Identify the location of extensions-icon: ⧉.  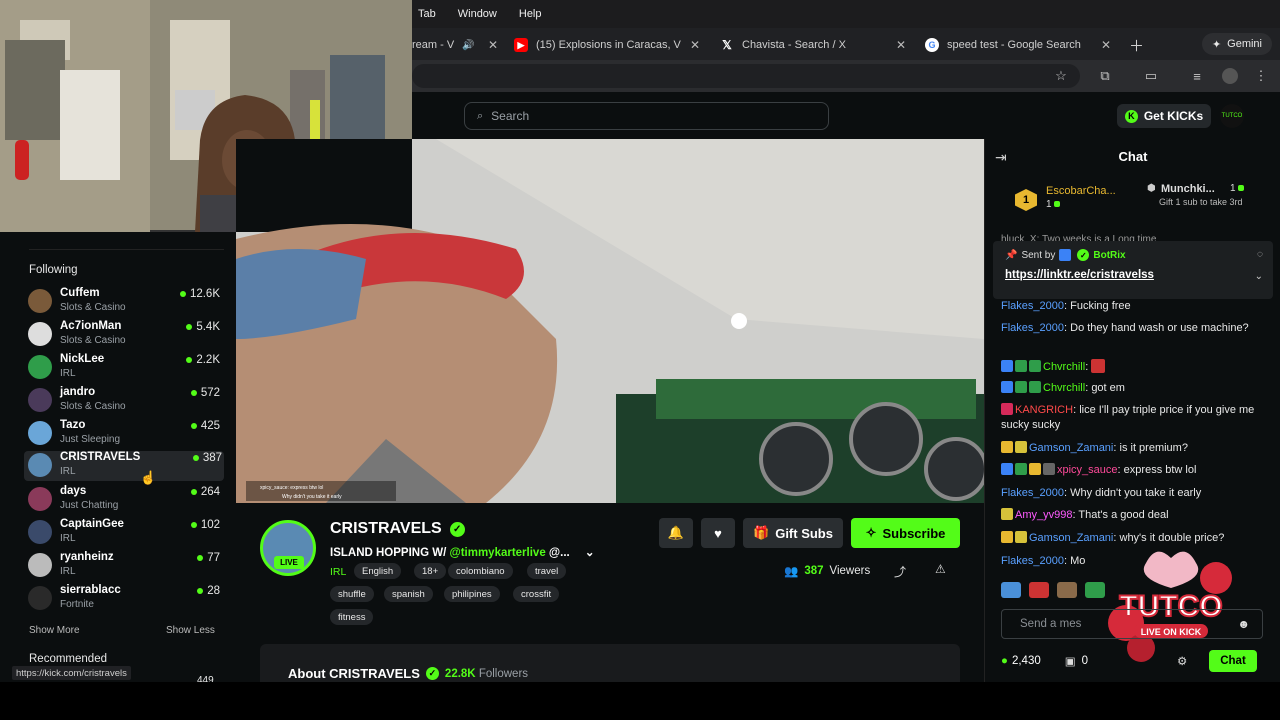
(1105, 76).